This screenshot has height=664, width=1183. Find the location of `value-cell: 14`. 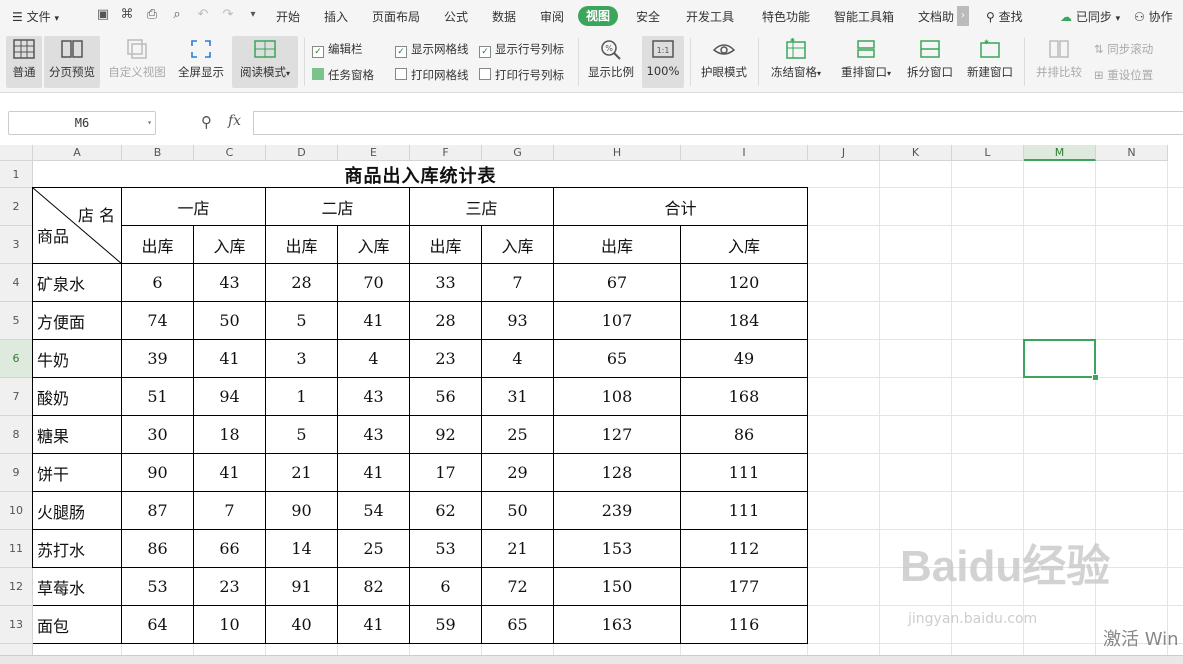

value-cell: 14 is located at coordinates (302, 549).